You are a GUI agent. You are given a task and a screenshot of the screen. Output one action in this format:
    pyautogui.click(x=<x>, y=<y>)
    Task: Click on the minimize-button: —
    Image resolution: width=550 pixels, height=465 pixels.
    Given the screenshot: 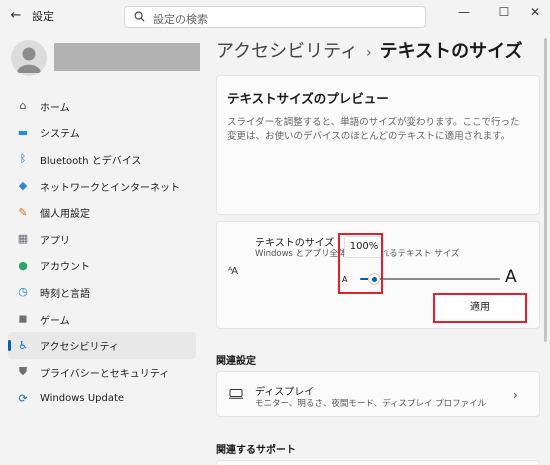 What is the action you would take?
    pyautogui.click(x=464, y=12)
    